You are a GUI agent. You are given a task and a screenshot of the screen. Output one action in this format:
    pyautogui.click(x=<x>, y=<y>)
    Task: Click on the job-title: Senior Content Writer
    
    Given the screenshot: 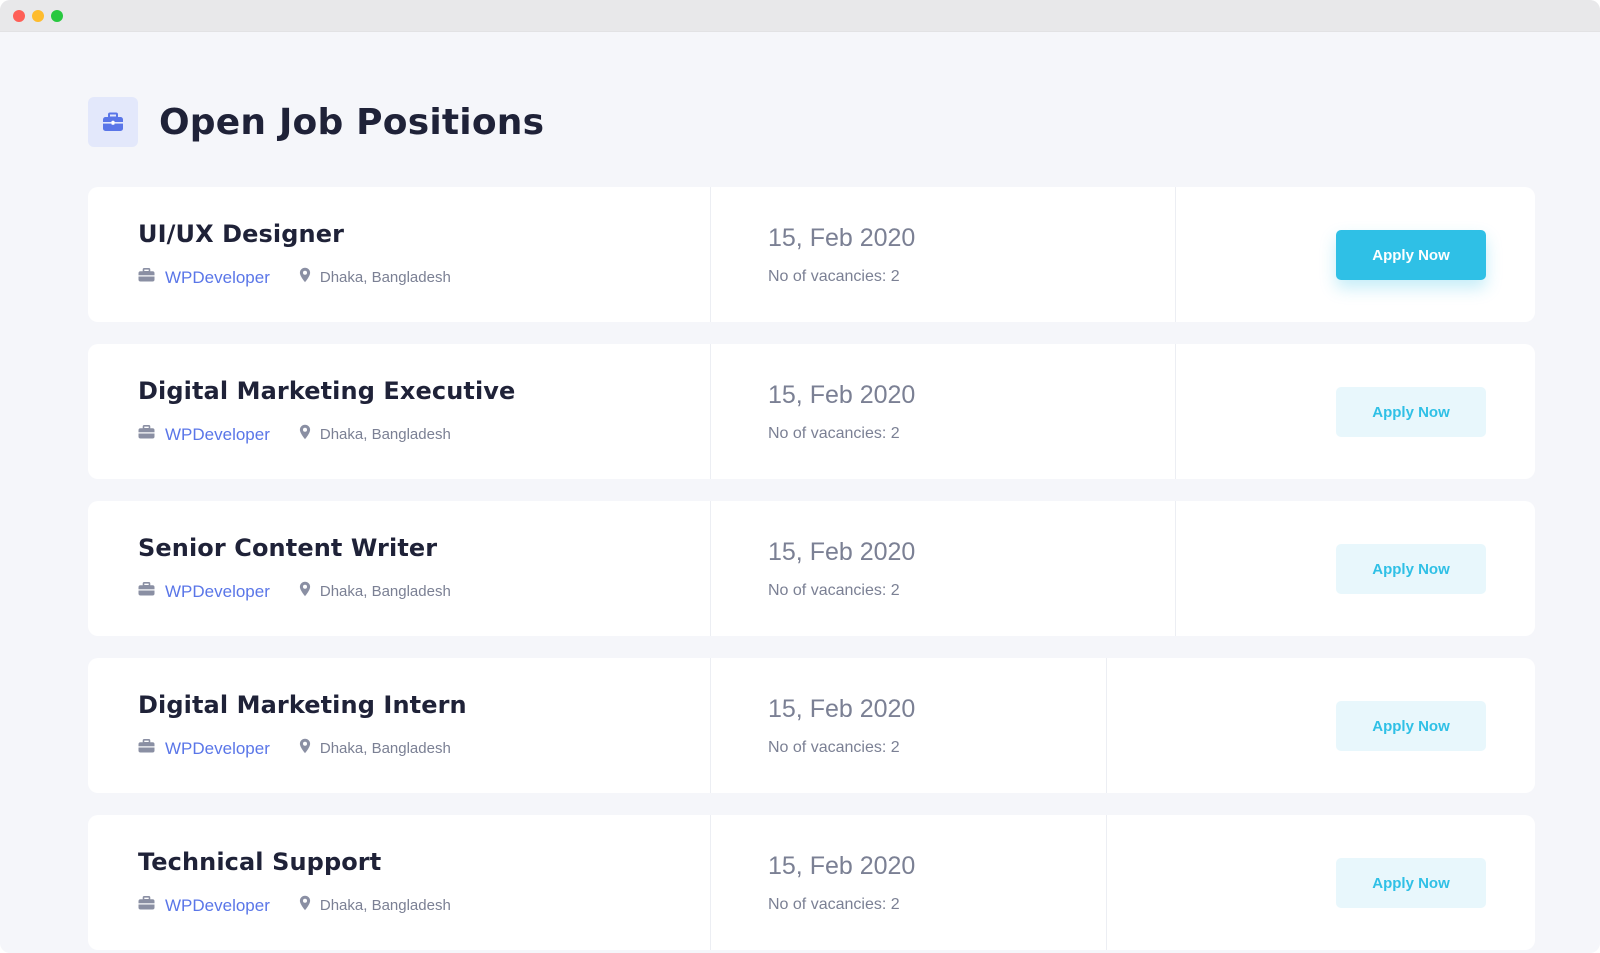 What is the action you would take?
    pyautogui.click(x=288, y=548)
    